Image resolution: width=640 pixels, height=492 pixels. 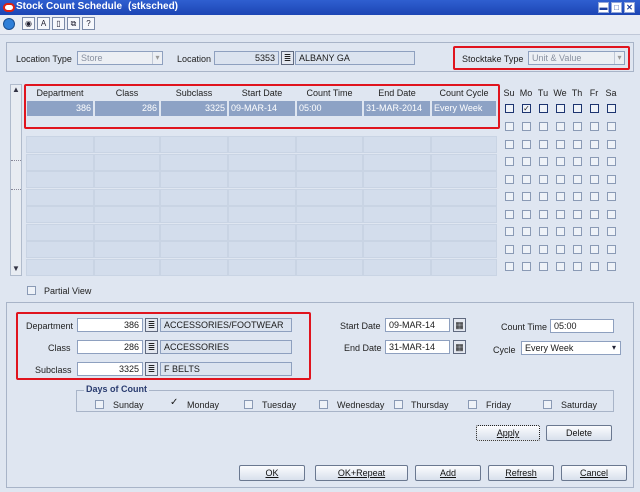 I want to click on row-day-checkbox: ✓, so click(x=526, y=108).